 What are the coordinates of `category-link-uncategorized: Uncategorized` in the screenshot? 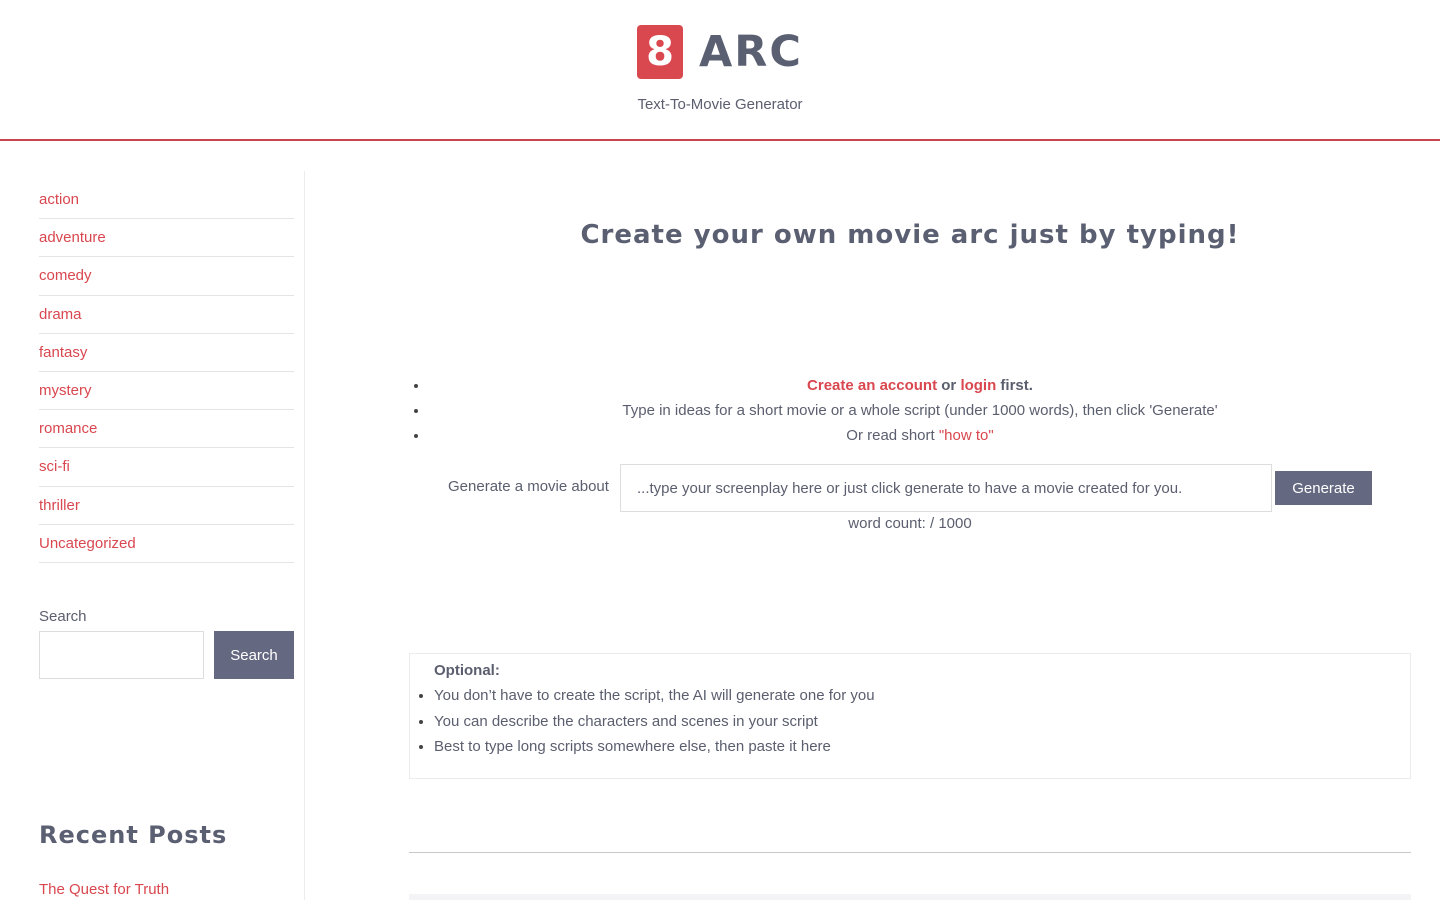 It's located at (87, 543).